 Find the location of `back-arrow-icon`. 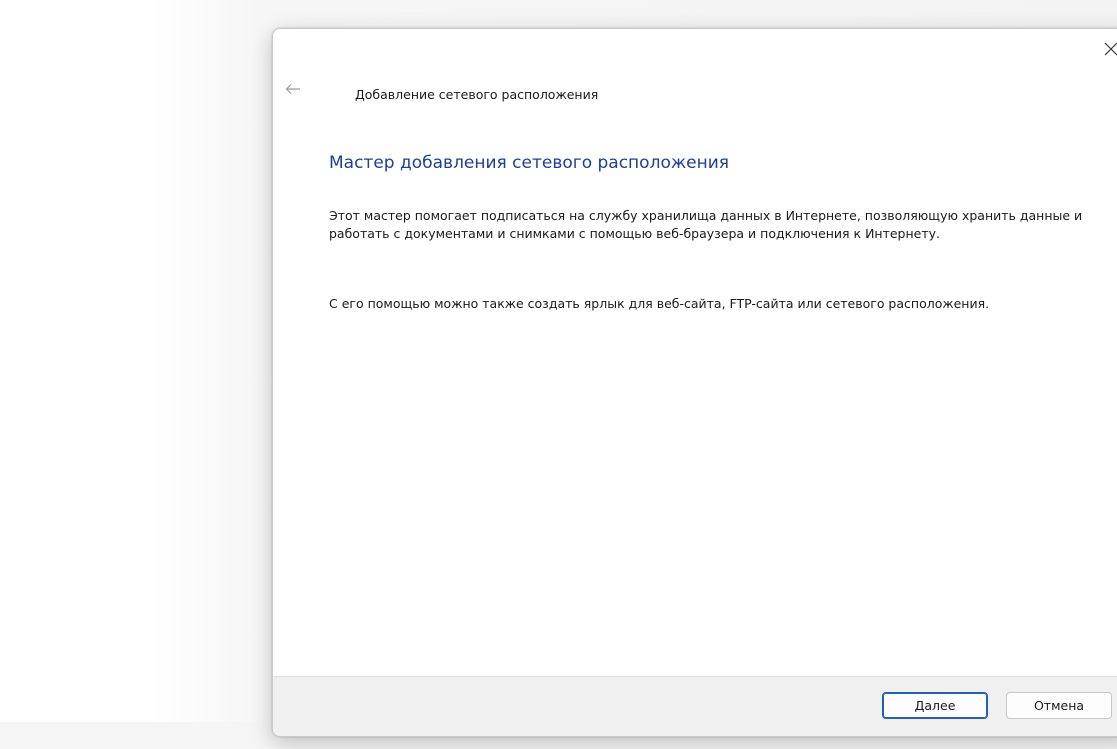

back-arrow-icon is located at coordinates (292, 89).